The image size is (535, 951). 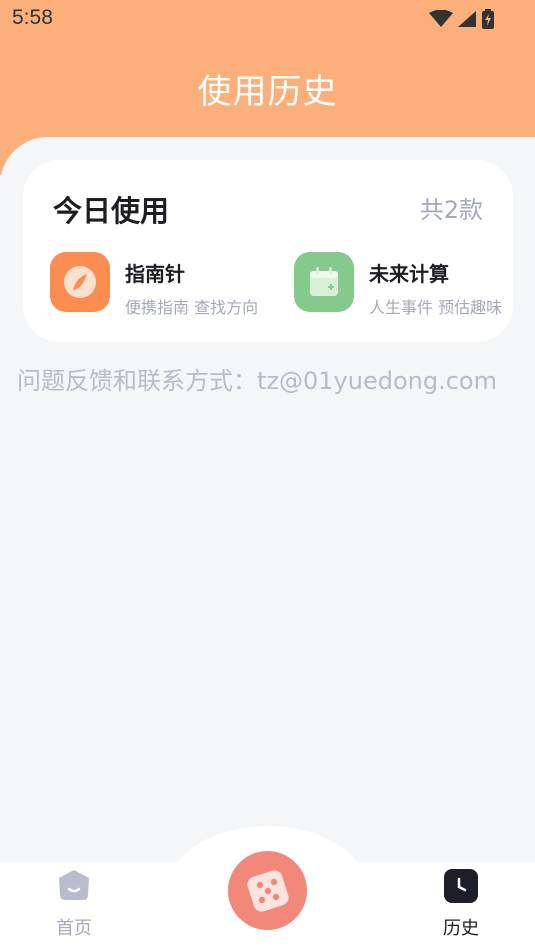 I want to click on tab-home: 首页, so click(x=74, y=906).